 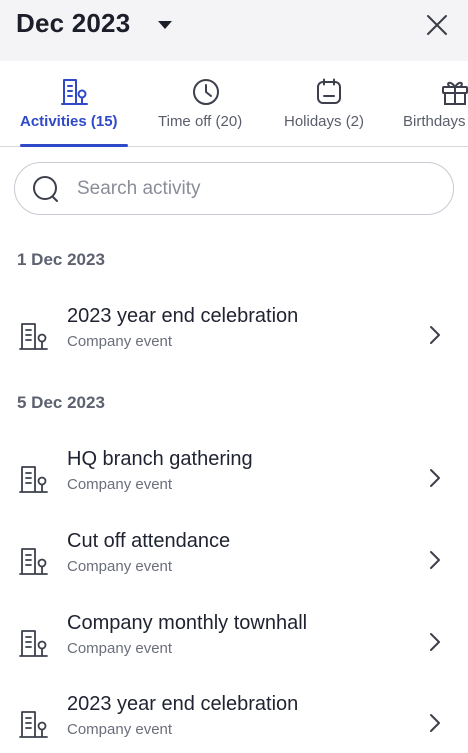 What do you see at coordinates (187, 623) in the screenshot?
I see `activity-title: Company monthly townhall` at bounding box center [187, 623].